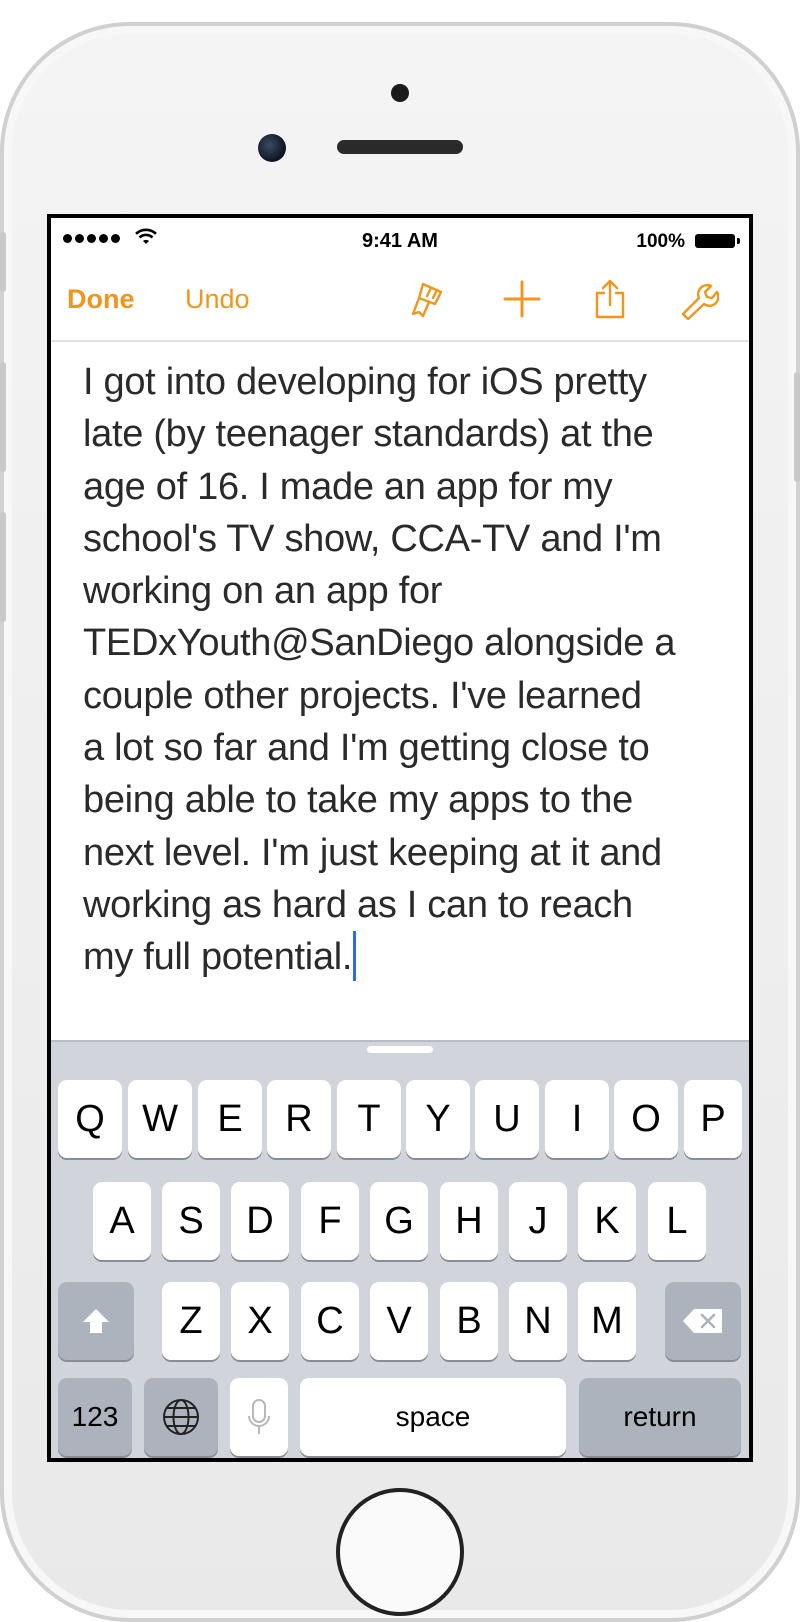  Describe the element at coordinates (428, 299) in the screenshot. I see `format-brush-icon` at that location.